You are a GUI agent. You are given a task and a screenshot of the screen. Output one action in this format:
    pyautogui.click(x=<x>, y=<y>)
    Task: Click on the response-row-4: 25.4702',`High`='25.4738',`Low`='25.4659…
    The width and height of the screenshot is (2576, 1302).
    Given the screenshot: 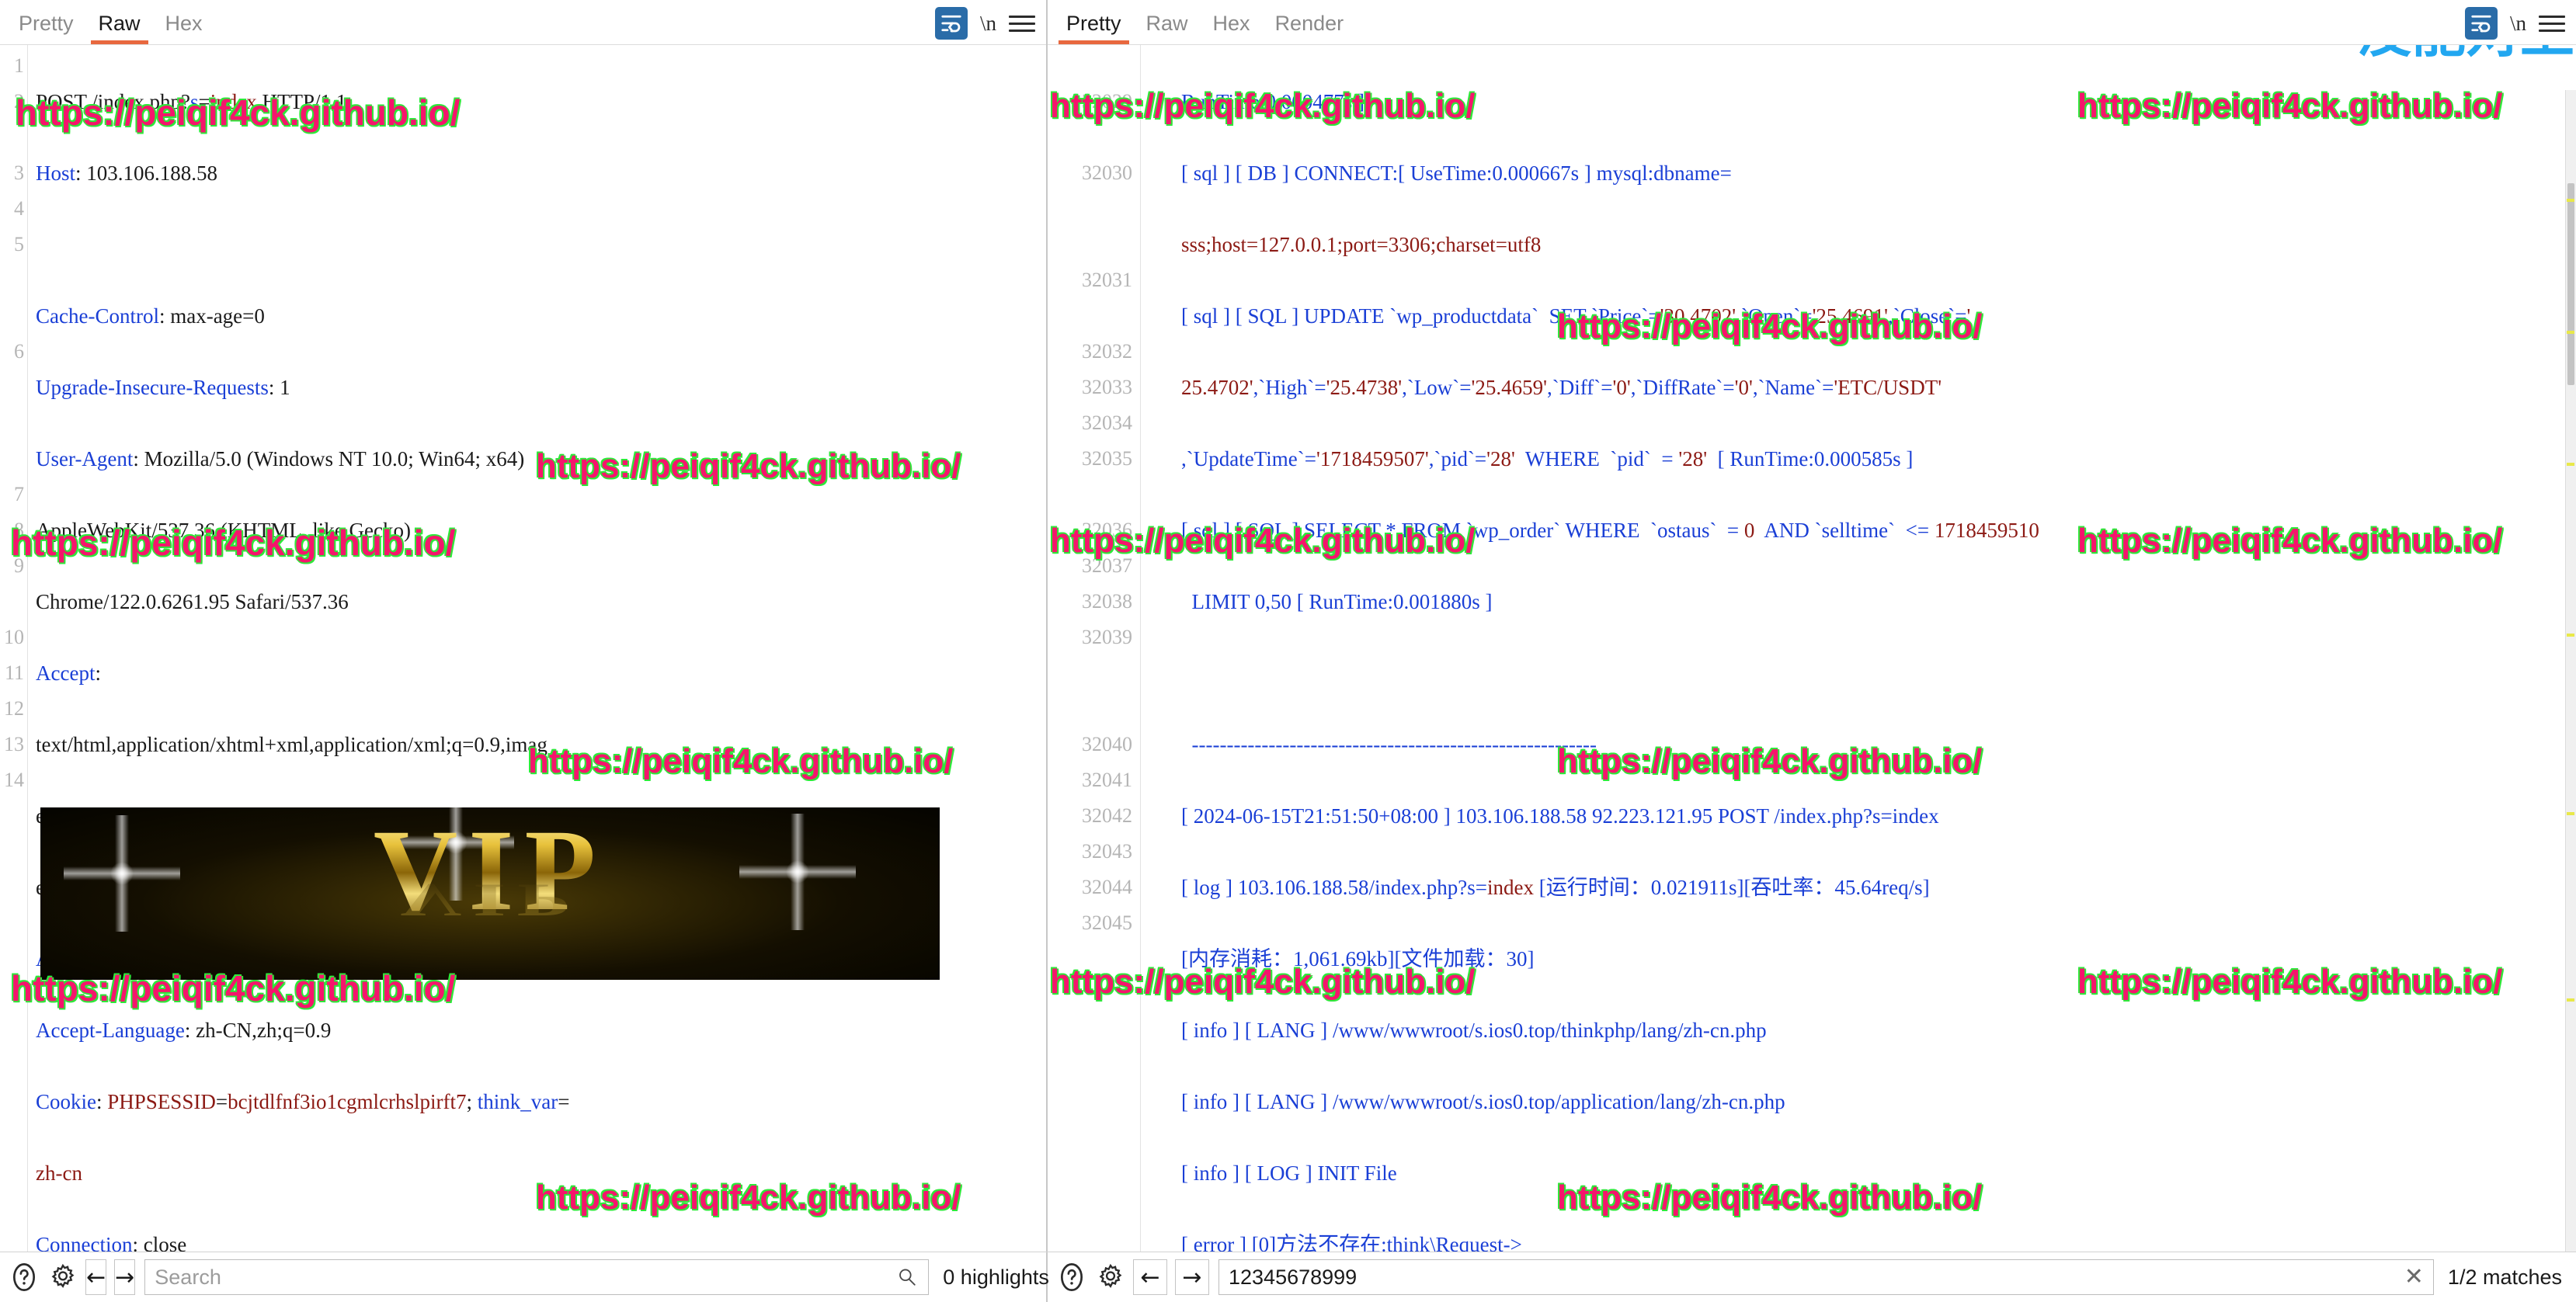 What is the action you would take?
    pyautogui.click(x=1561, y=387)
    